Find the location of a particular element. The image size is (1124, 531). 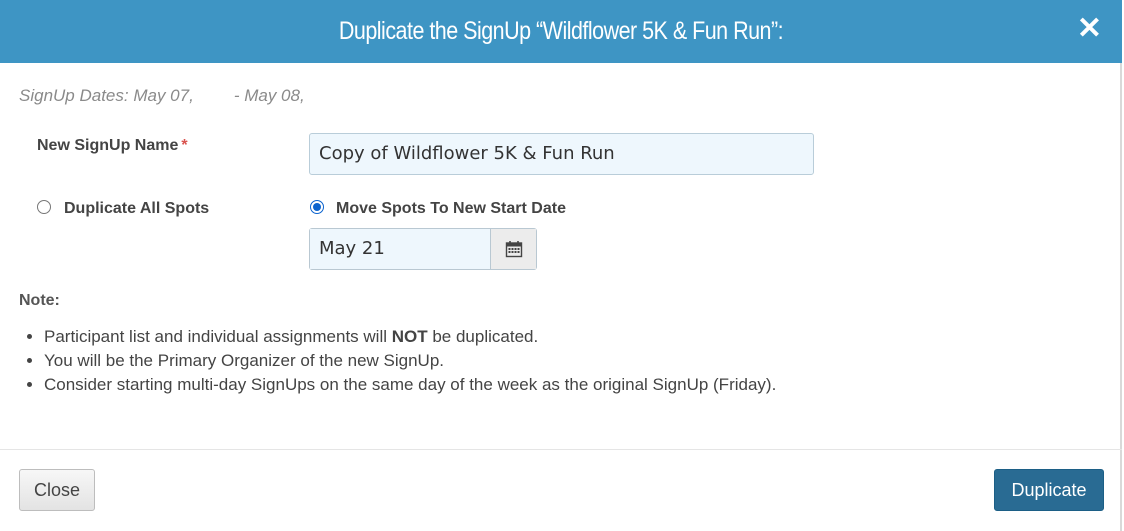

note-title: Note: is located at coordinates (39, 300).